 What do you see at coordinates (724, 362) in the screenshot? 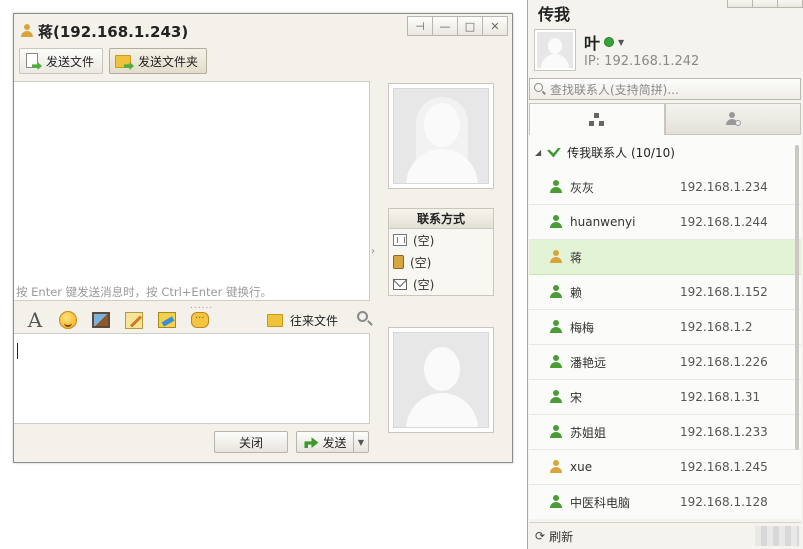
I see `contact-ip: 192.168.1.226` at bounding box center [724, 362].